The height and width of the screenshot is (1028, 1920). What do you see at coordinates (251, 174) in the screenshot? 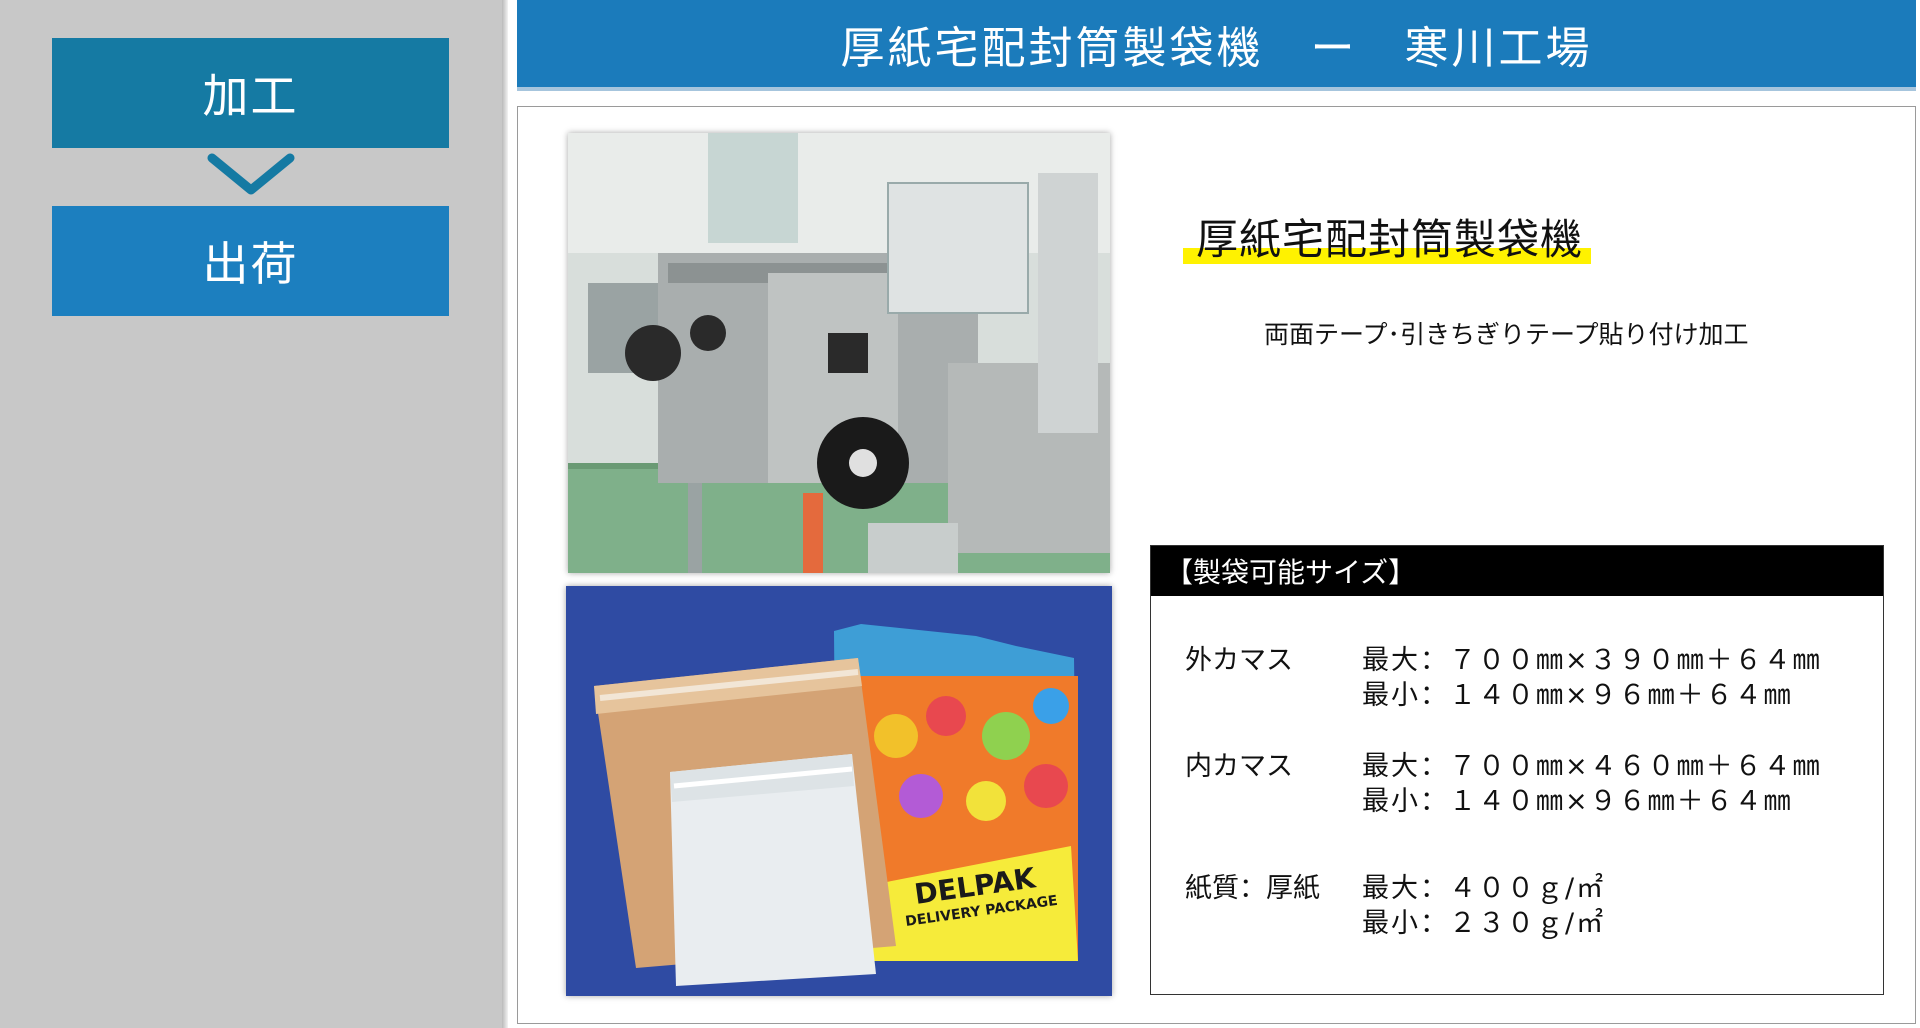
I see `chevron-down-icon` at bounding box center [251, 174].